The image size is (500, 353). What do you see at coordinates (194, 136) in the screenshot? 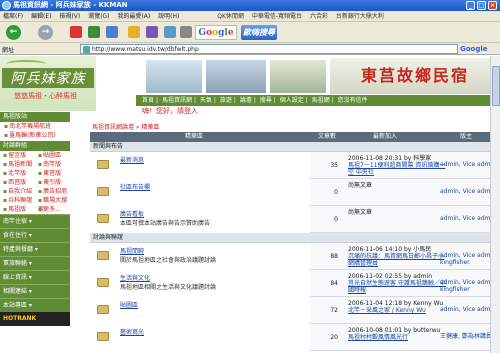
I see `header-forum: 精華區` at bounding box center [194, 136].